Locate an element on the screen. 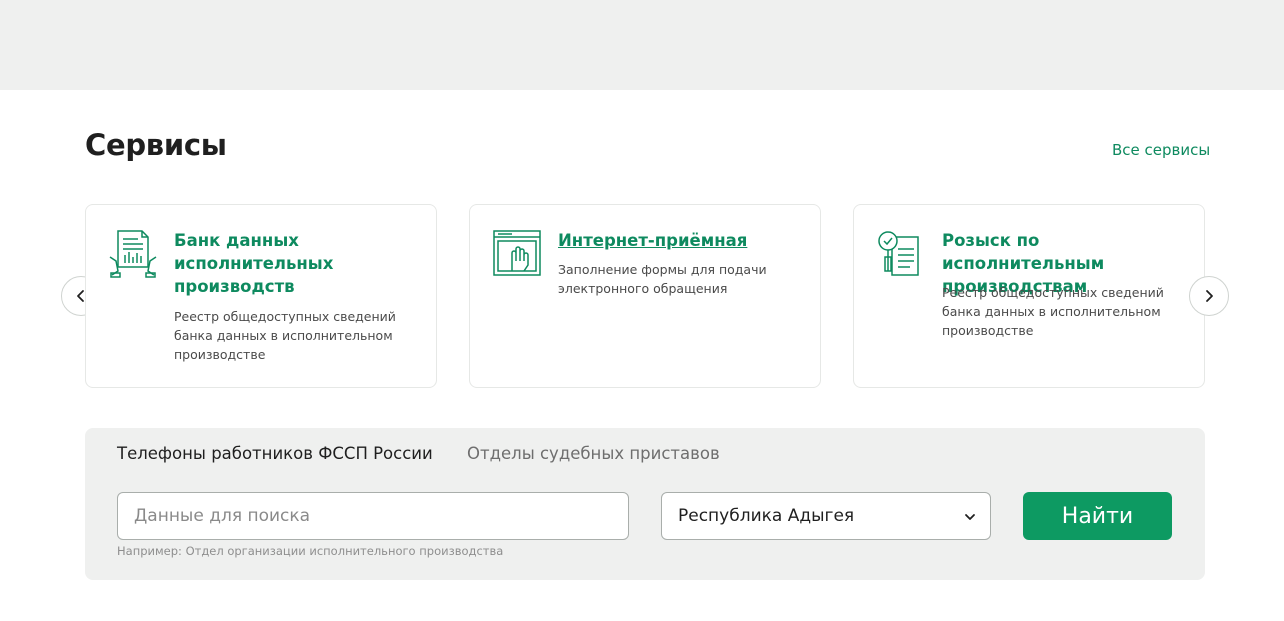  find-button: Найти is located at coordinates (1097, 516).